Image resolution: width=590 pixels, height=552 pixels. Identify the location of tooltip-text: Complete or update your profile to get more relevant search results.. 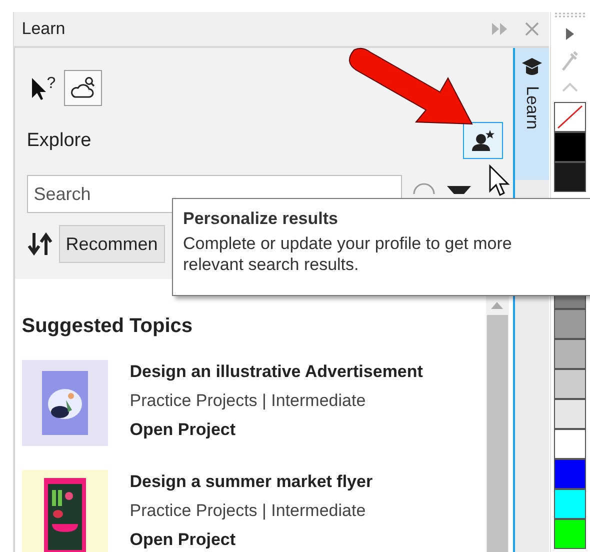
(348, 254).